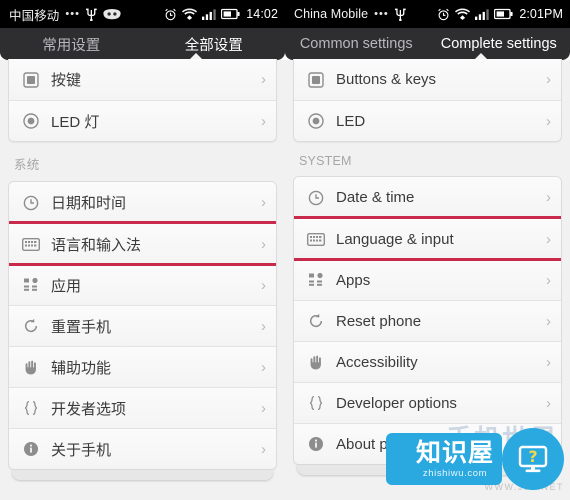 This screenshot has width=570, height=500. I want to click on list-item-label: 应用, so click(66, 286).